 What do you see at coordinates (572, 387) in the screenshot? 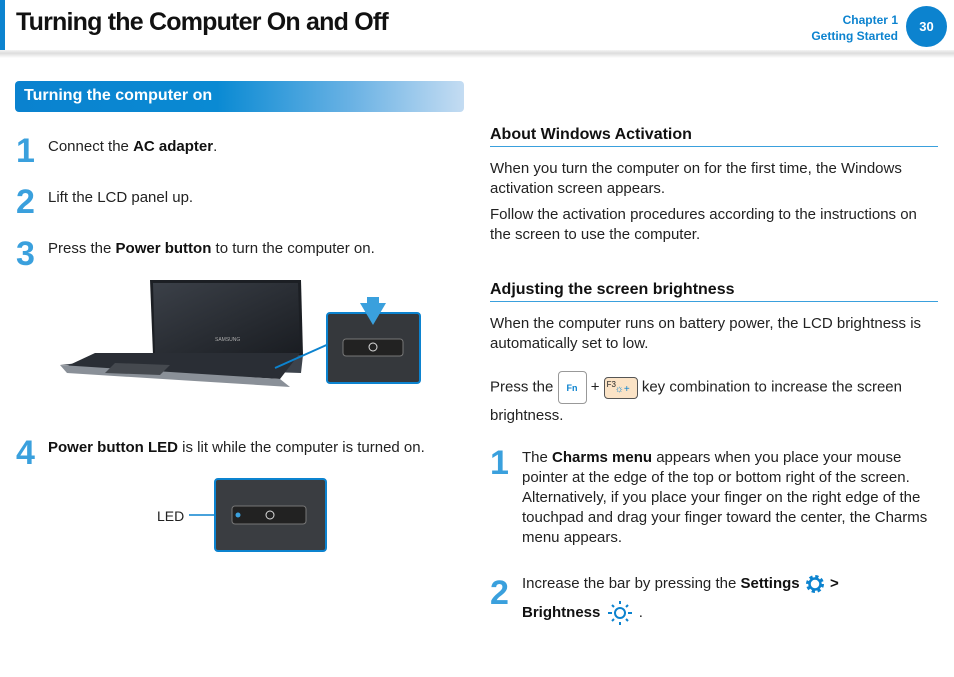
I see `fn-key: Fn` at bounding box center [572, 387].